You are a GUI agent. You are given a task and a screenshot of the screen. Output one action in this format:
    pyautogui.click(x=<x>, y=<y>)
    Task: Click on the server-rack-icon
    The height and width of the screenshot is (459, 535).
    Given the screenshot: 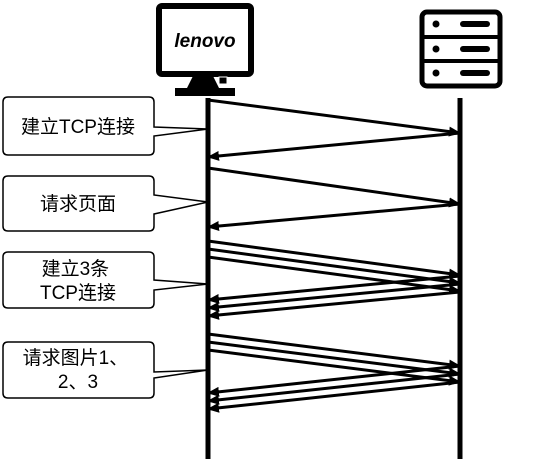 What is the action you would take?
    pyautogui.click(x=461, y=49)
    